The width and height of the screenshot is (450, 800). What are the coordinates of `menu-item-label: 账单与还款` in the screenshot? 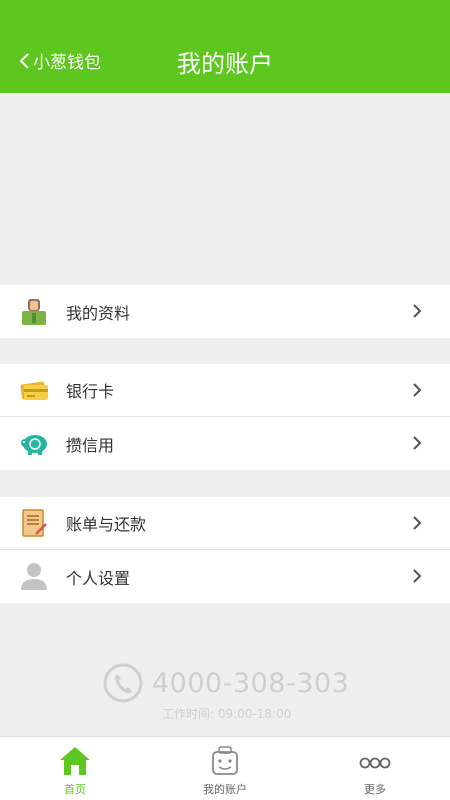 It's located at (106, 524).